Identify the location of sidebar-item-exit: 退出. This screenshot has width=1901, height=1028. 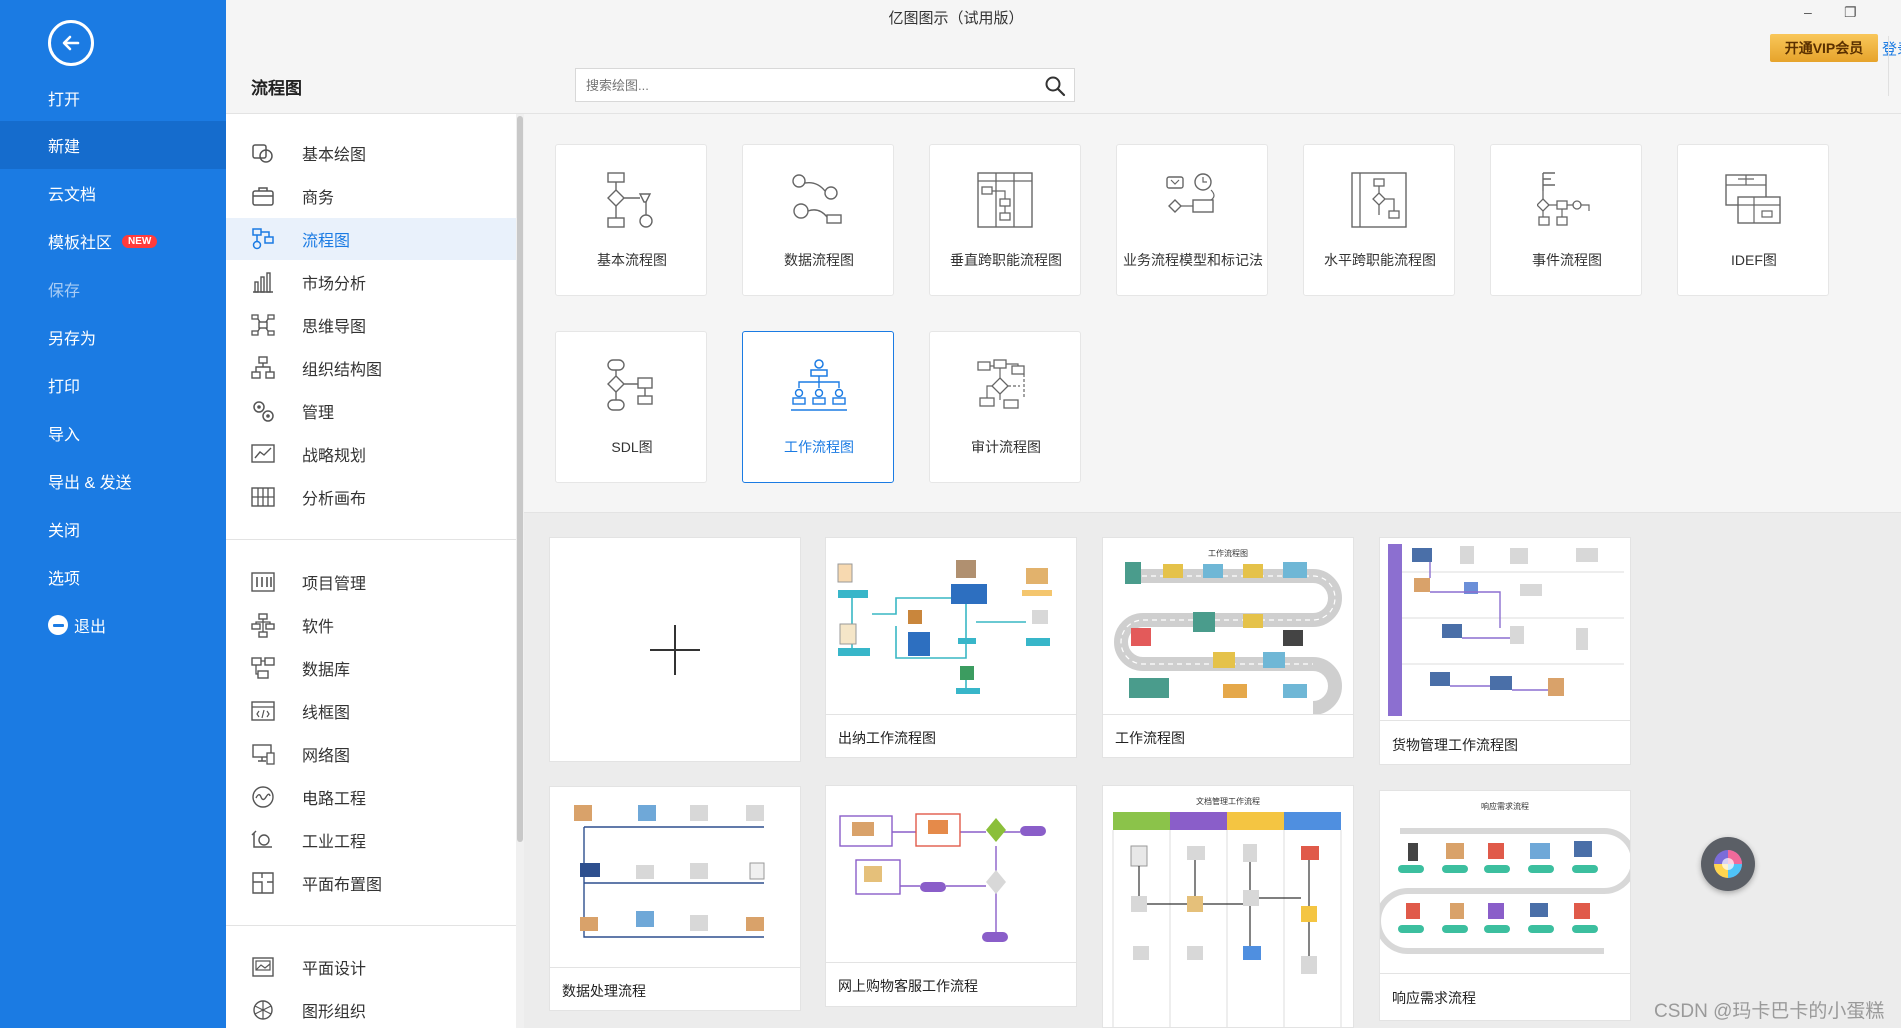
(113, 625).